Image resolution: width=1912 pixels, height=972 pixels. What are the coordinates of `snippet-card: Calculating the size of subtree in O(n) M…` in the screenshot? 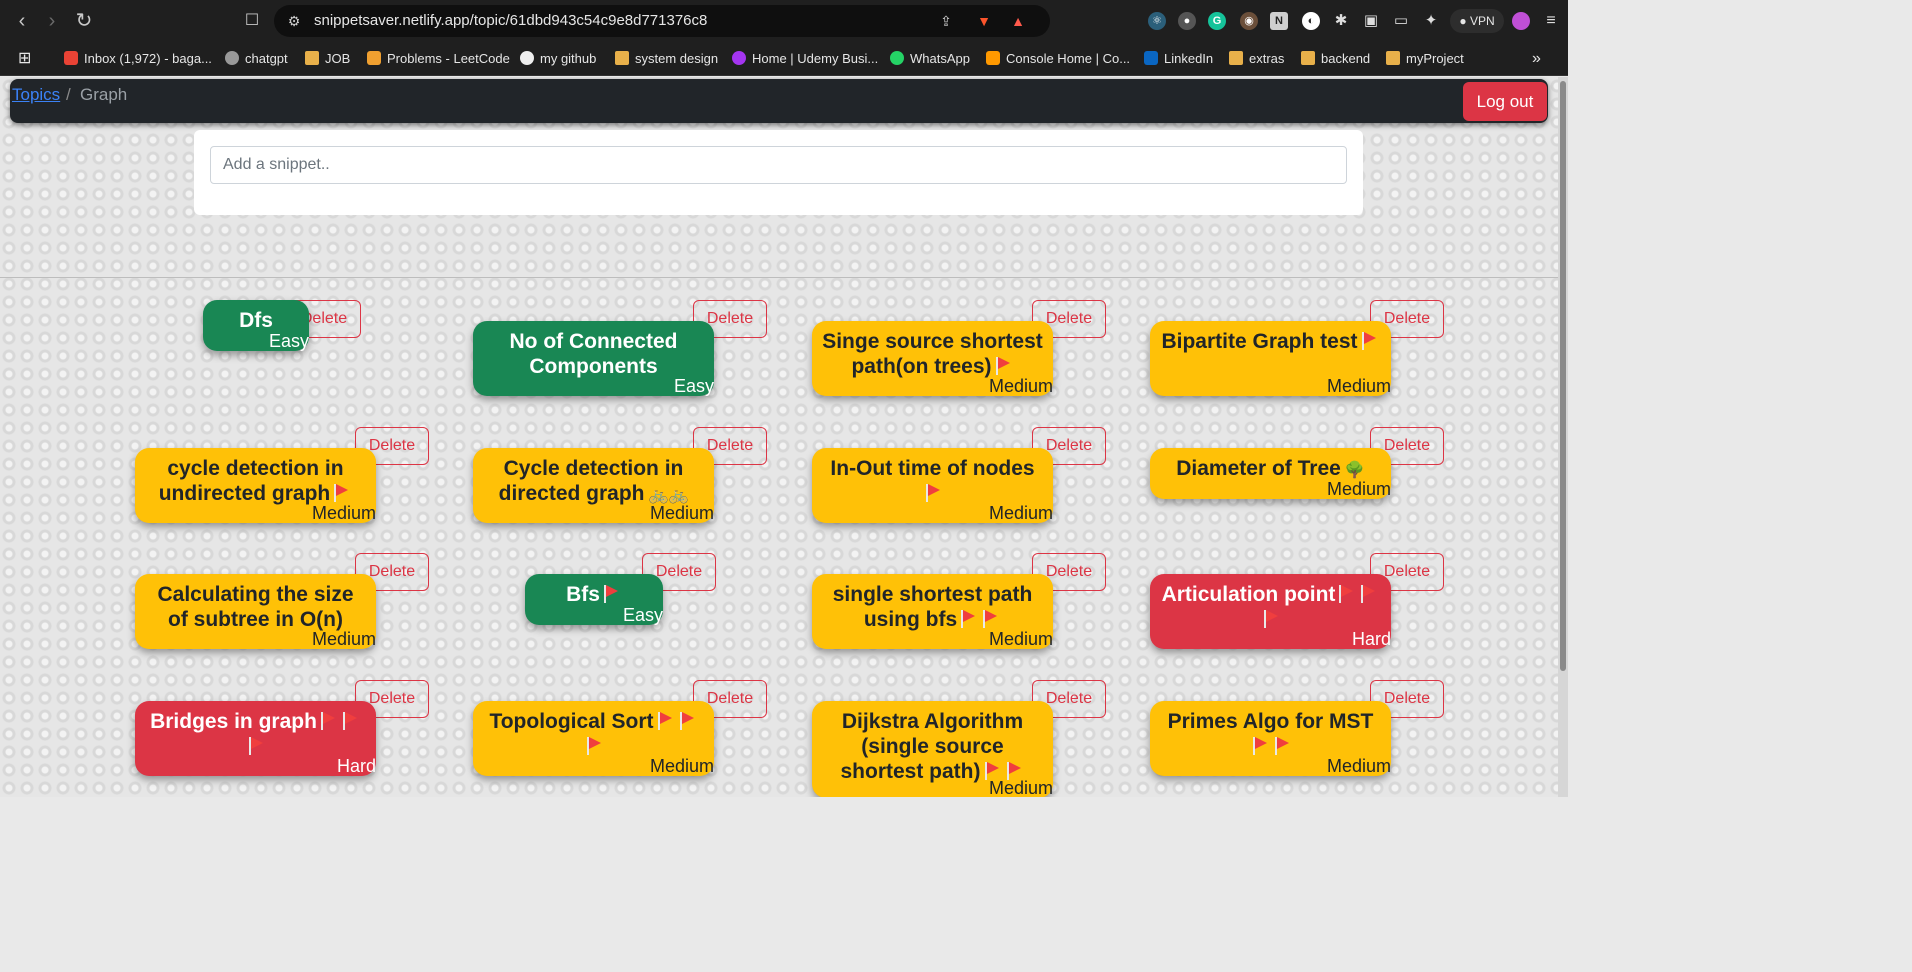 It's located at (255, 611).